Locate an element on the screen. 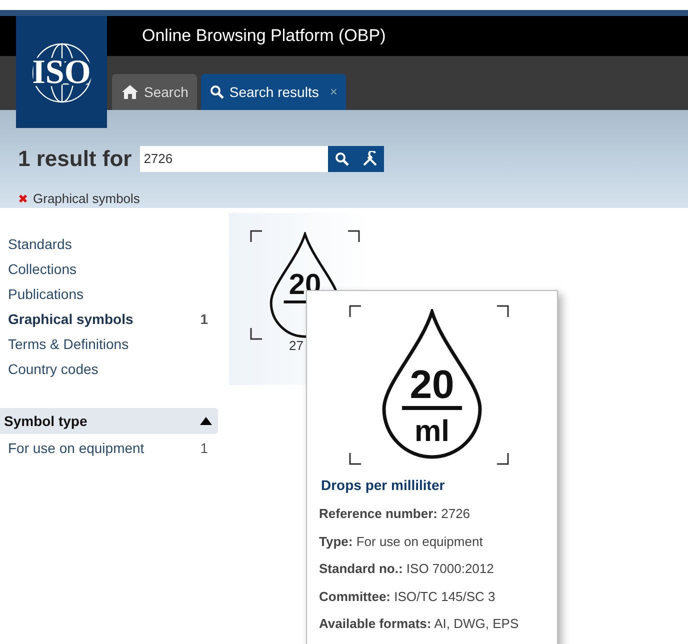 The image size is (688, 644). symbol-detail: Type: For use on equipment is located at coordinates (401, 541).